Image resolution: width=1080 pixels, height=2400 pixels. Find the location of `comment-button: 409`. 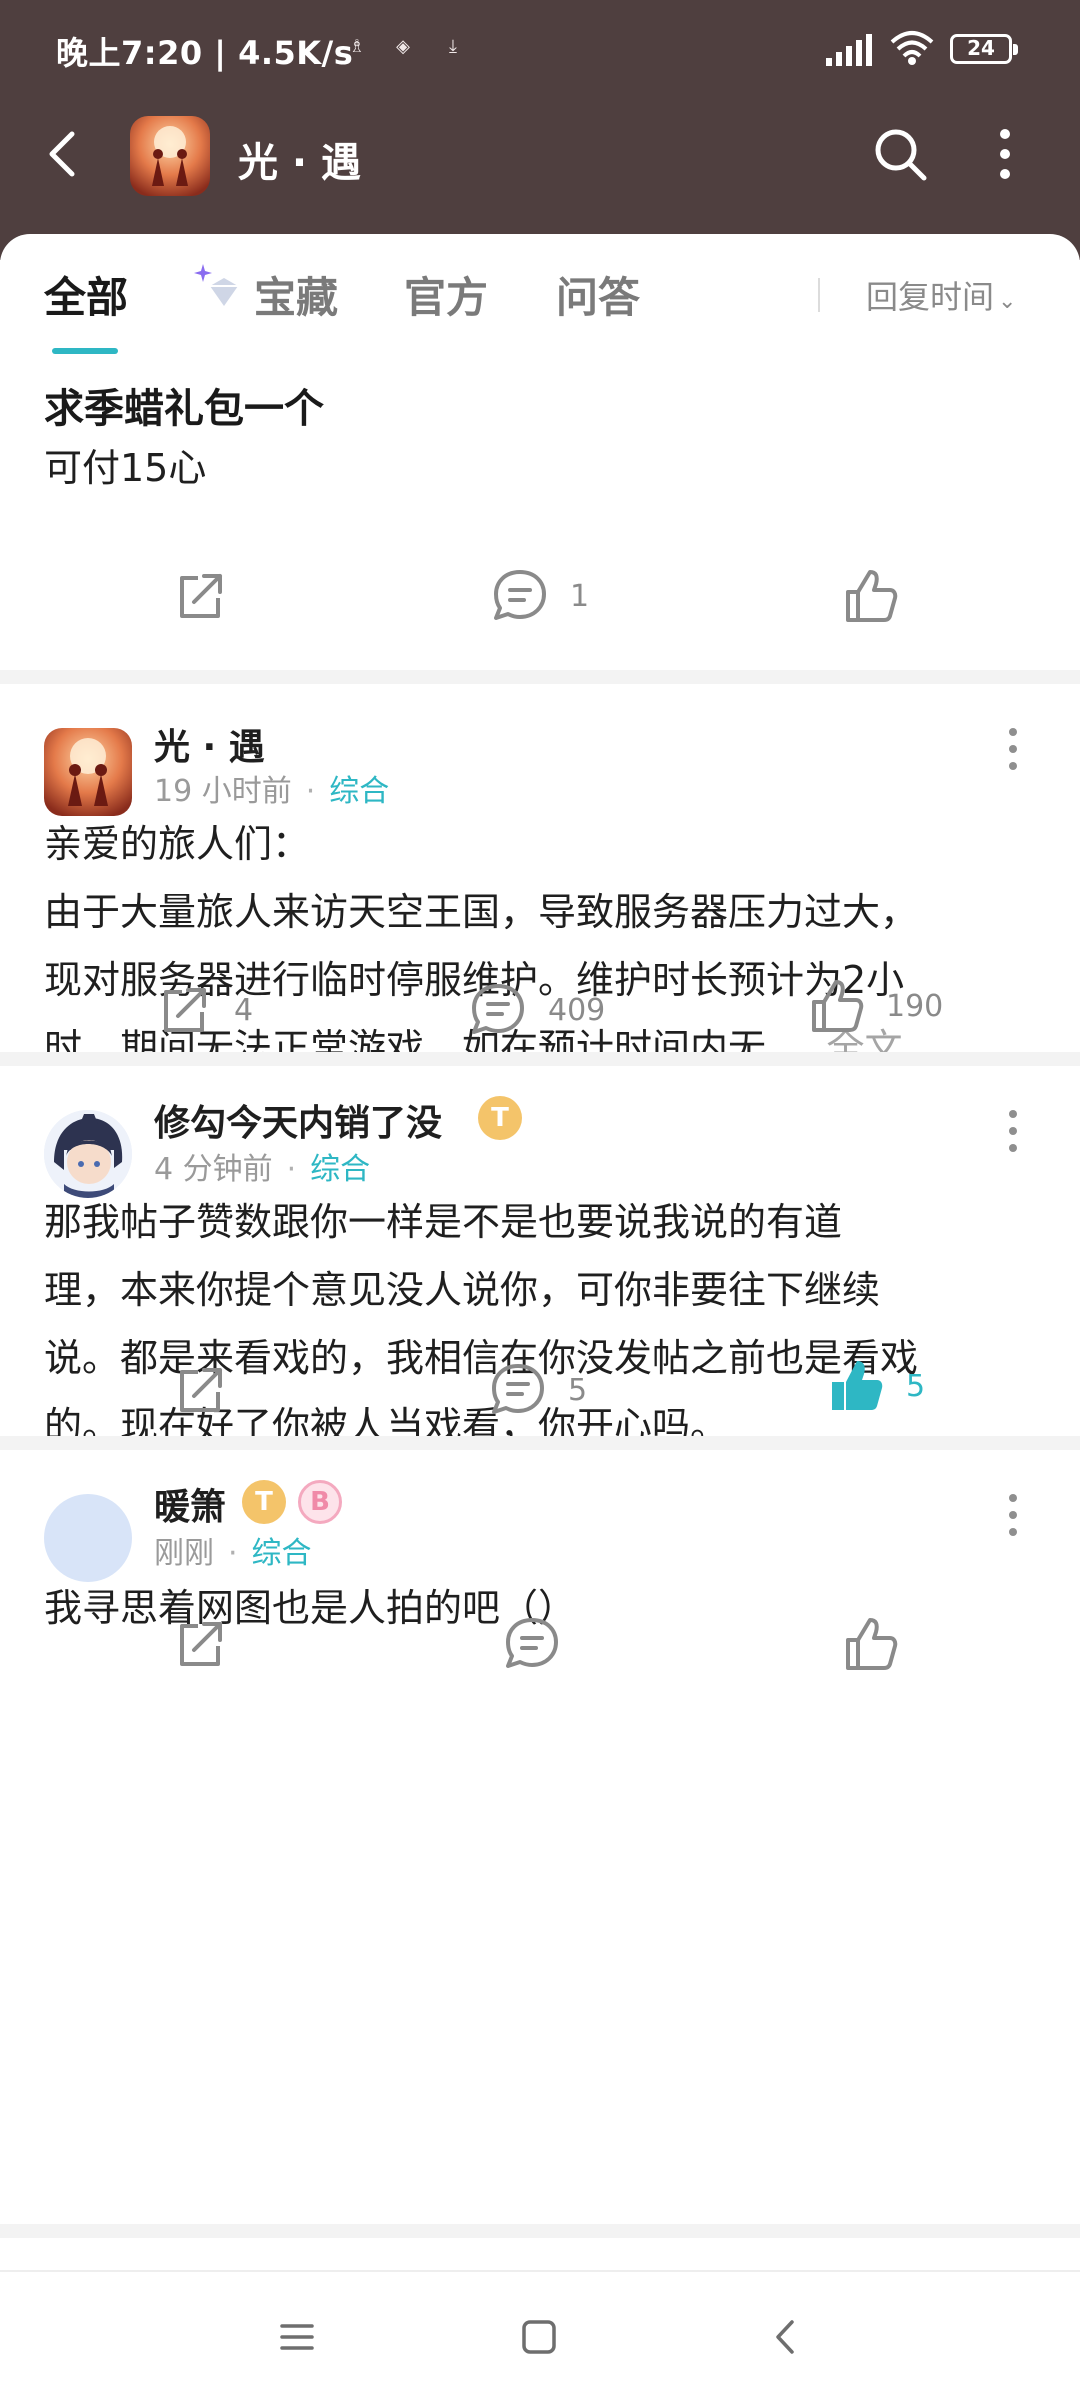

comment-button: 409 is located at coordinates (536, 1010).